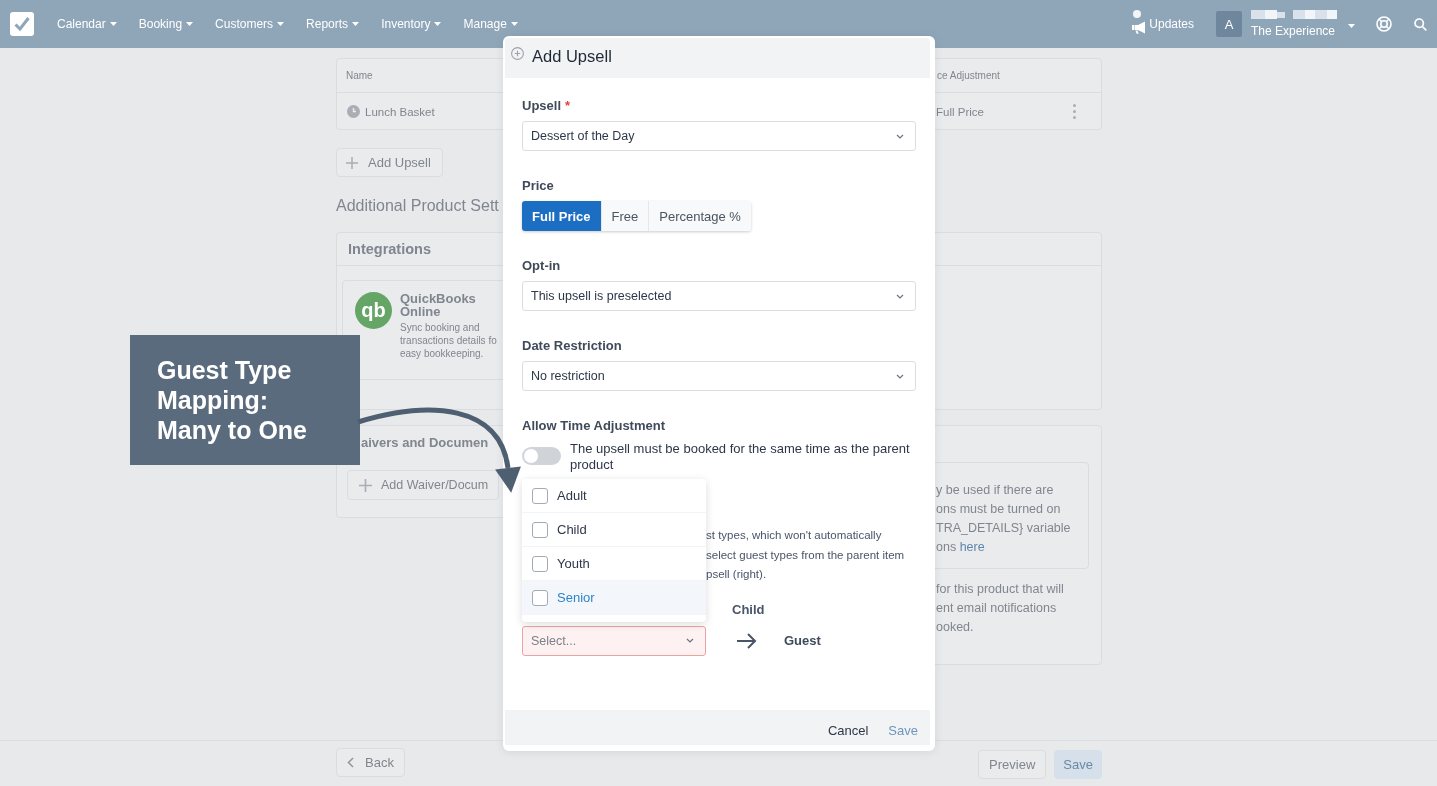 This screenshot has width=1437, height=786. I want to click on table-cell: Full Price, so click(960, 111).